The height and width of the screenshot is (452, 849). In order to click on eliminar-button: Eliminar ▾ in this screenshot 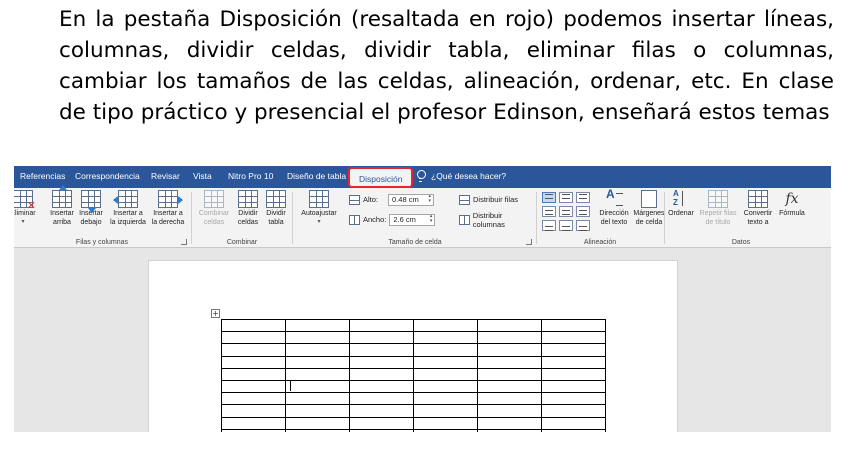, I will do `click(26, 207)`.